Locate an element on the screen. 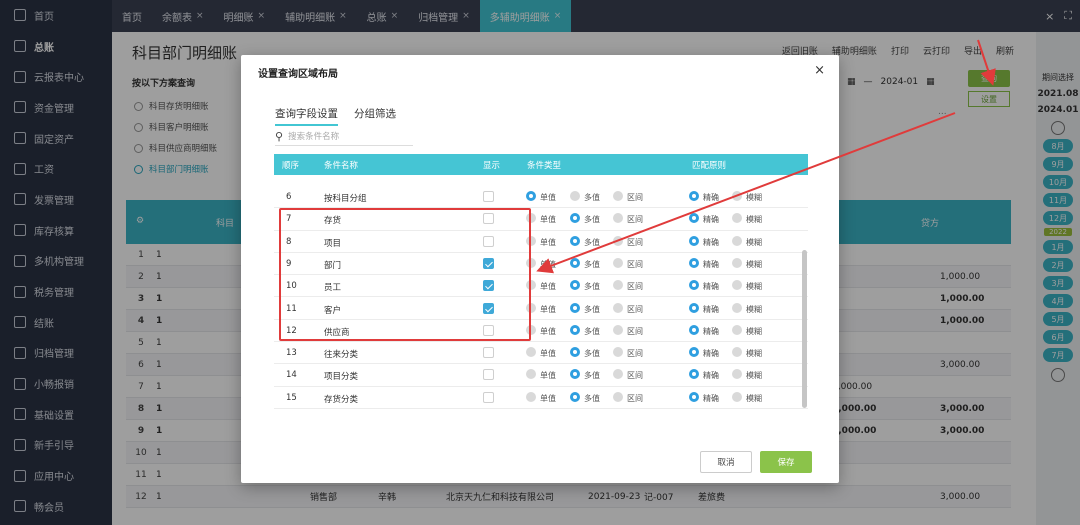  fields-table-header: 顺序 条件名称 显示 条件类型 匹配原则 is located at coordinates (541, 164).